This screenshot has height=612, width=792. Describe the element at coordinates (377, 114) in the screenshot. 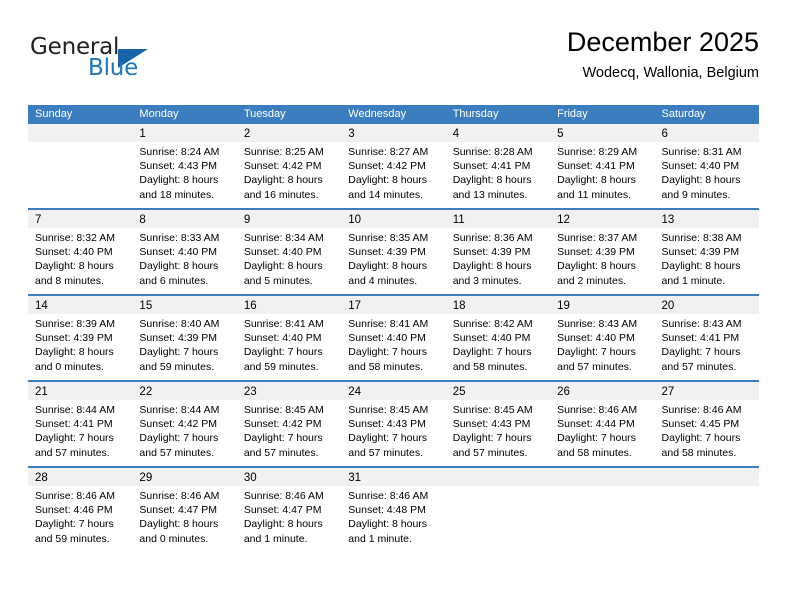

I see `weekday-header-wednesday: Wednesday` at that location.